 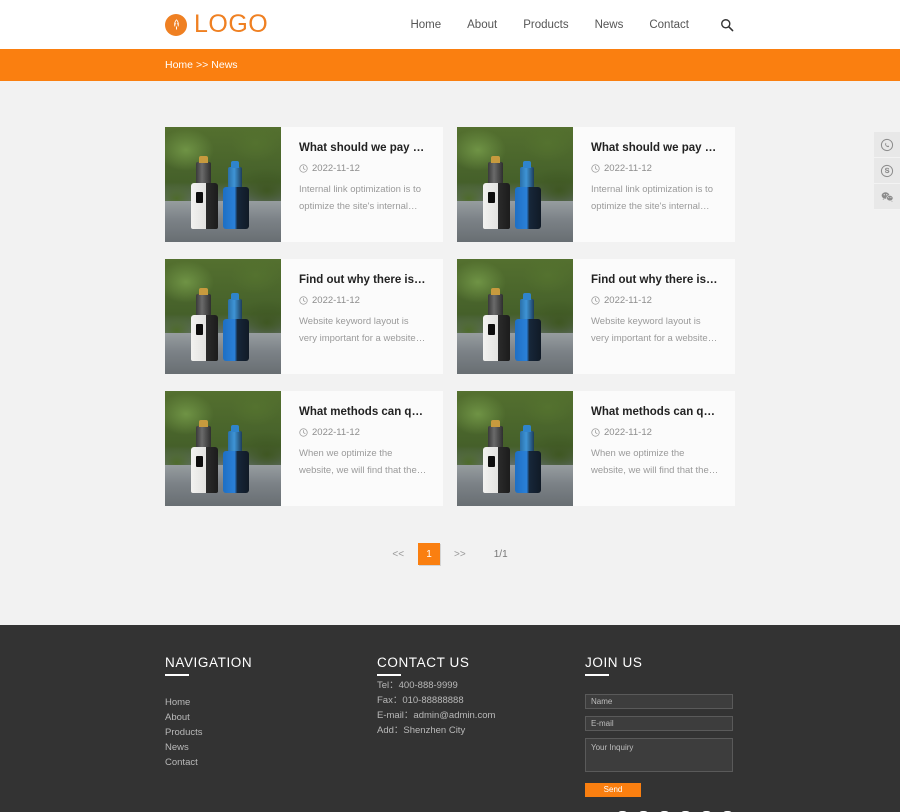 I want to click on floating-contact-bar, so click(x=887, y=171).